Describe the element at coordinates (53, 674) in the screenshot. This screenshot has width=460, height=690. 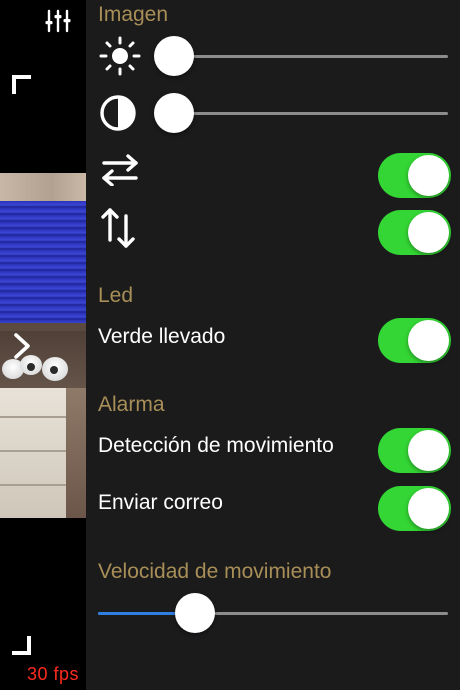
I see `fps-indicator: 30 fps` at that location.